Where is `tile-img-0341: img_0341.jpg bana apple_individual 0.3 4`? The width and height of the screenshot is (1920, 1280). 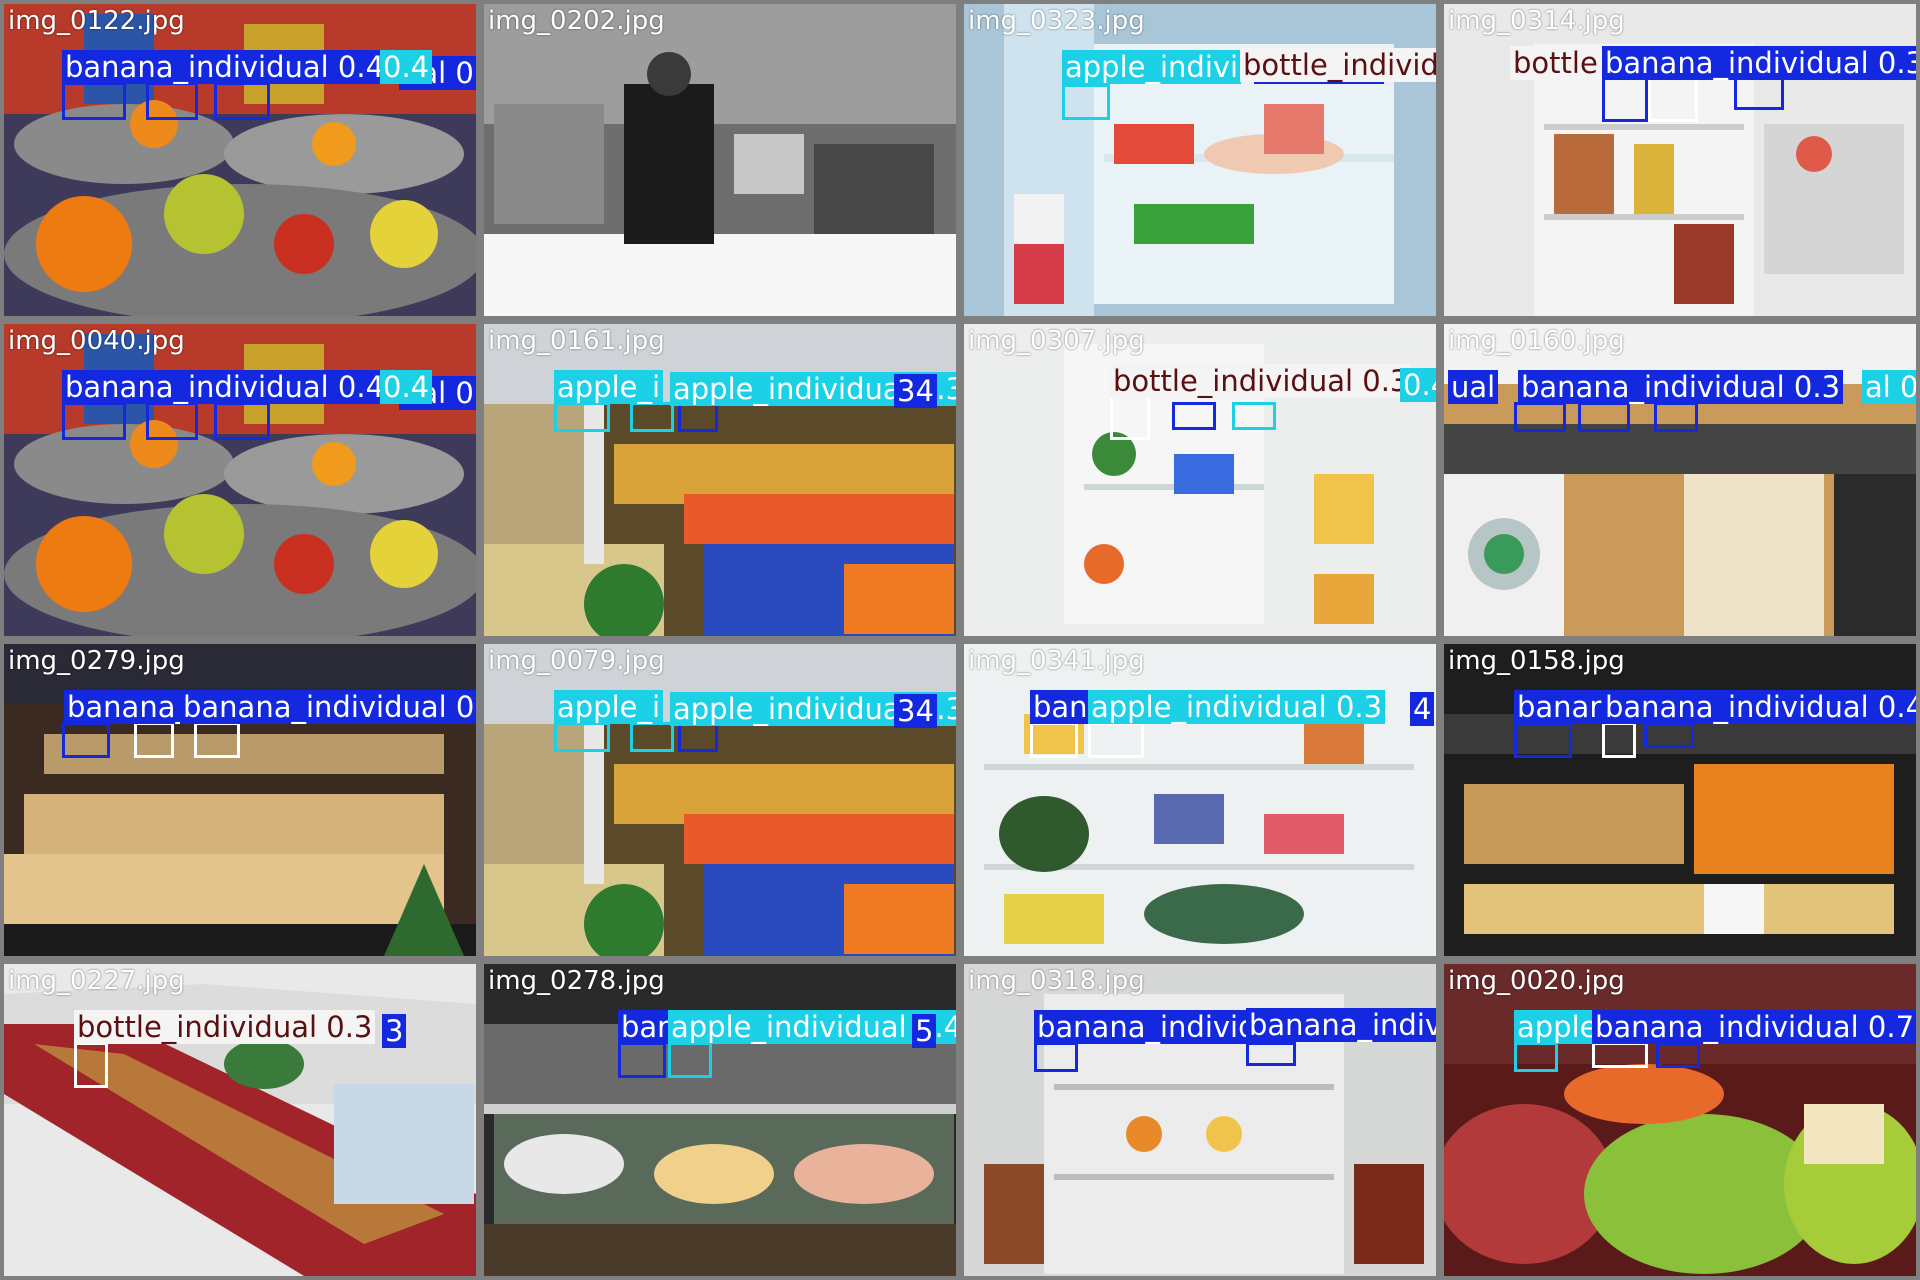 tile-img-0341: img_0341.jpg bana apple_individual 0.3 4 is located at coordinates (1200, 800).